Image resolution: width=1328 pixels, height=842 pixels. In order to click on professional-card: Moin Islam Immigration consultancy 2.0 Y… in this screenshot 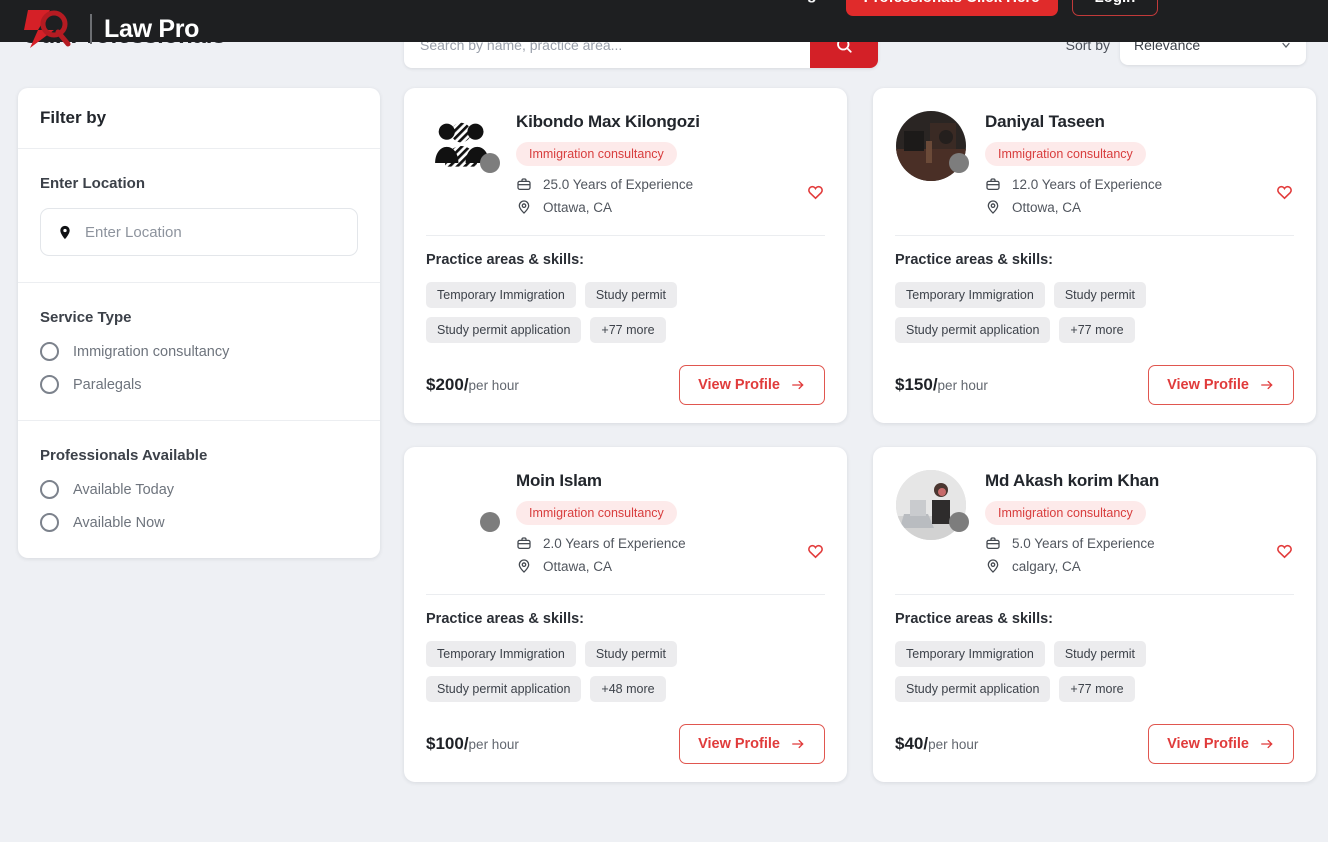, I will do `click(625, 614)`.